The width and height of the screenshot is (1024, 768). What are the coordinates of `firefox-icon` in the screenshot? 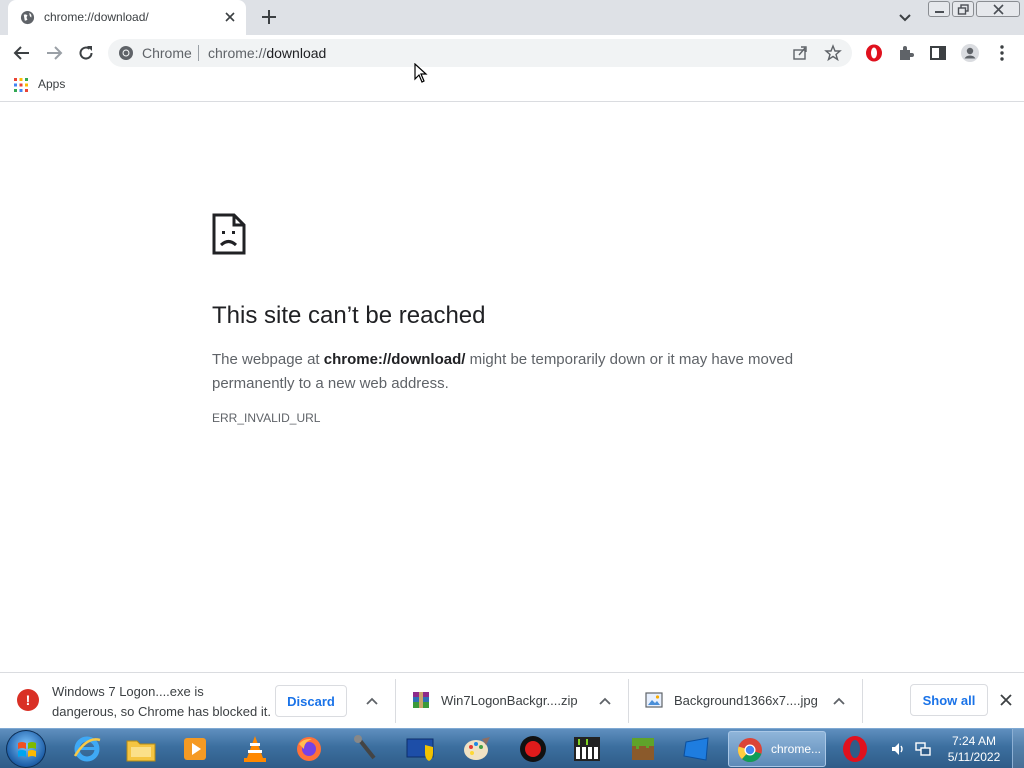 It's located at (309, 749).